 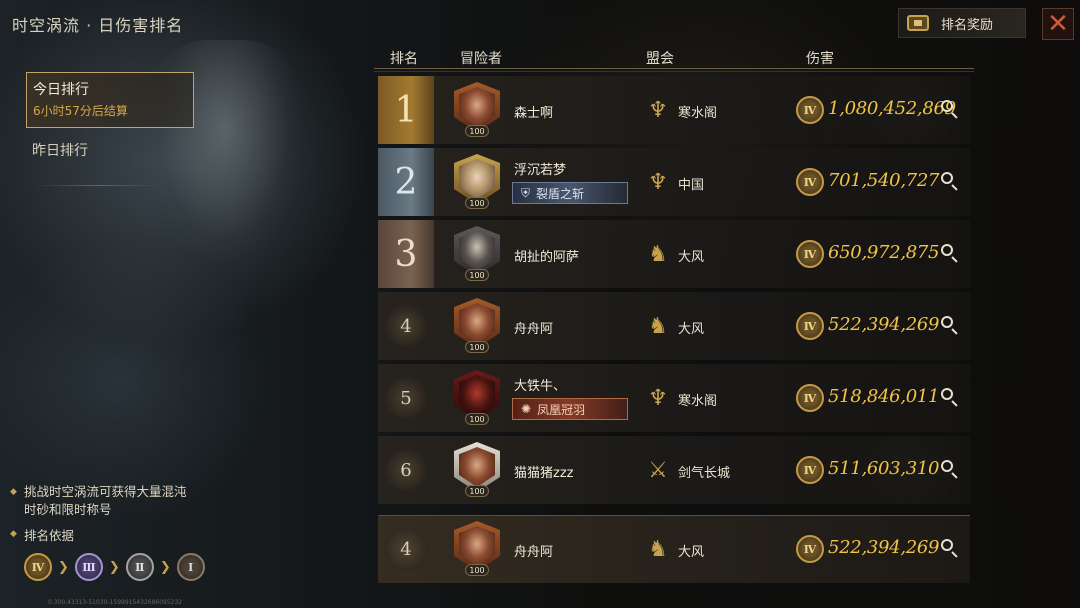 What do you see at coordinates (526, 409) in the screenshot?
I see `phoenix-icon: ✺` at bounding box center [526, 409].